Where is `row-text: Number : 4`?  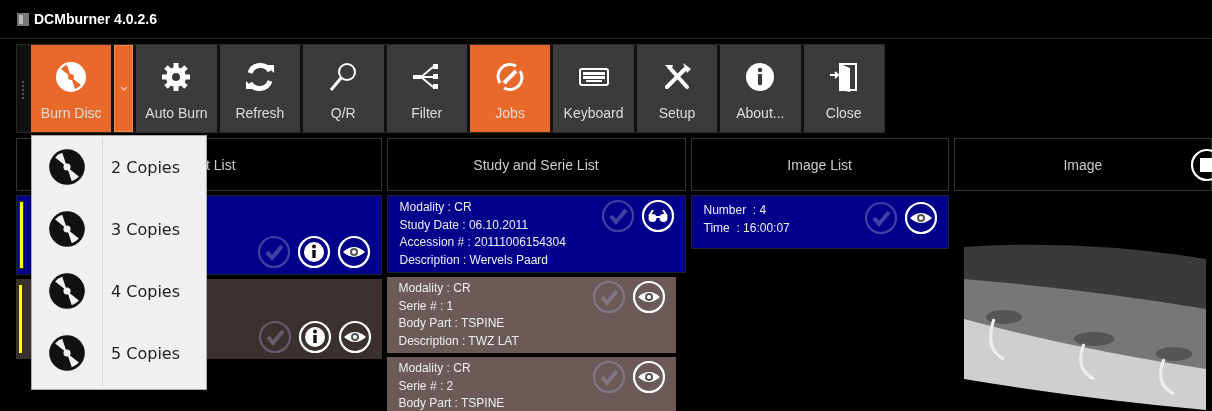
row-text: Number : 4 is located at coordinates (735, 210).